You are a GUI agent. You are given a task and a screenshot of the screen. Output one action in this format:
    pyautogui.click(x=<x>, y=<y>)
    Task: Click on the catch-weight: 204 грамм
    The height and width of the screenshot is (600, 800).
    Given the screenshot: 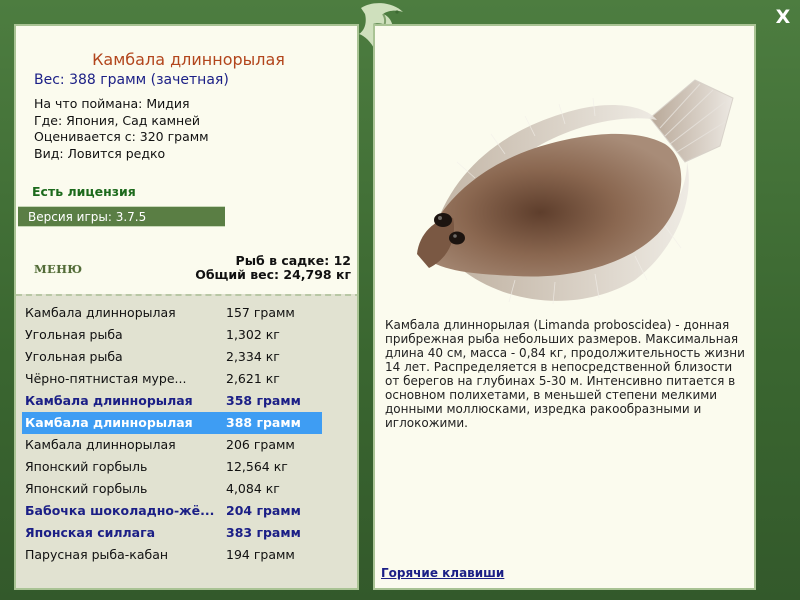 What is the action you would take?
    pyautogui.click(x=263, y=510)
    